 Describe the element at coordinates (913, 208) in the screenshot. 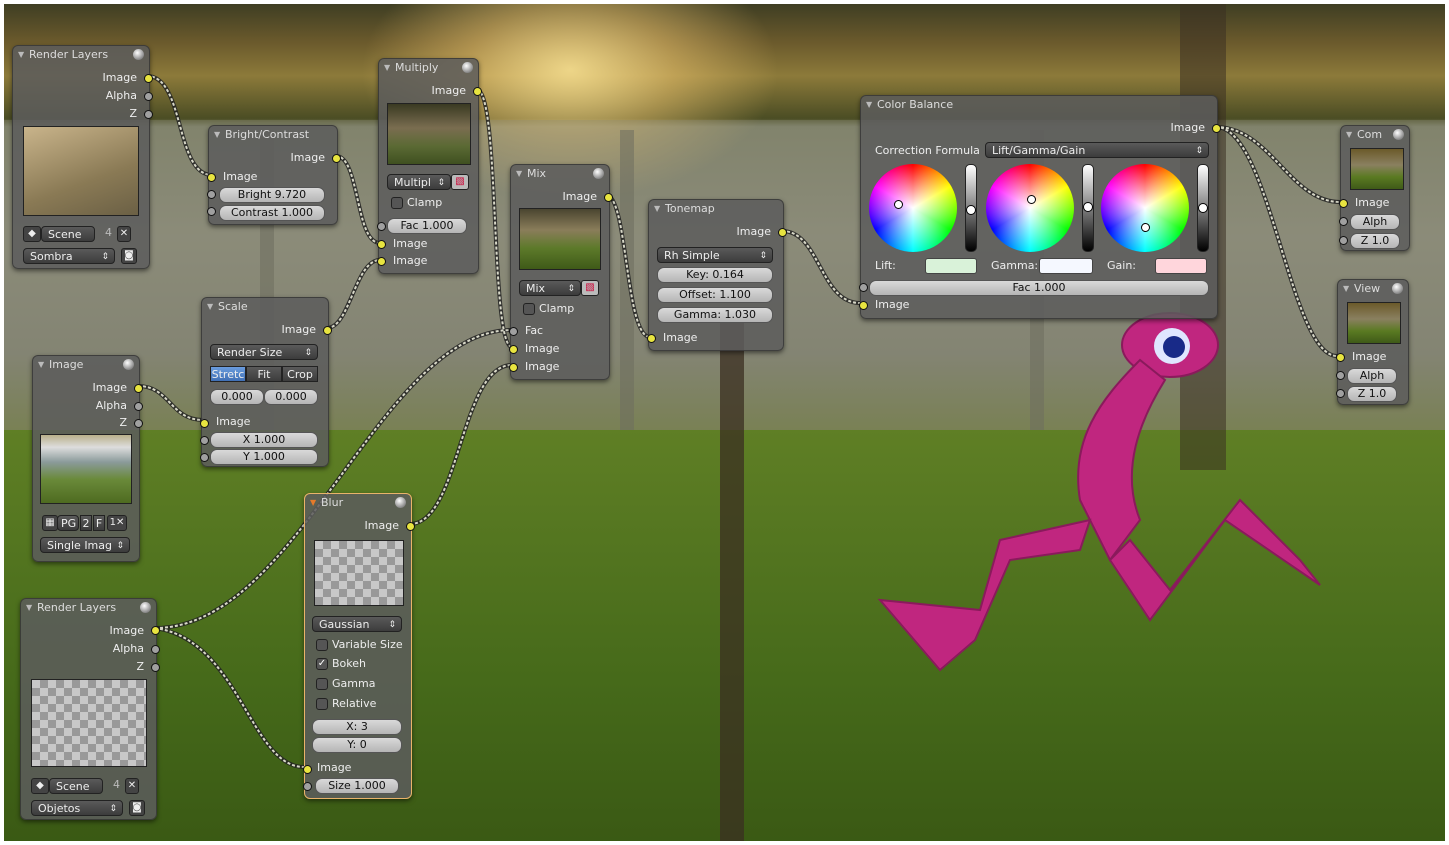

I see `lift-color-wheel` at that location.